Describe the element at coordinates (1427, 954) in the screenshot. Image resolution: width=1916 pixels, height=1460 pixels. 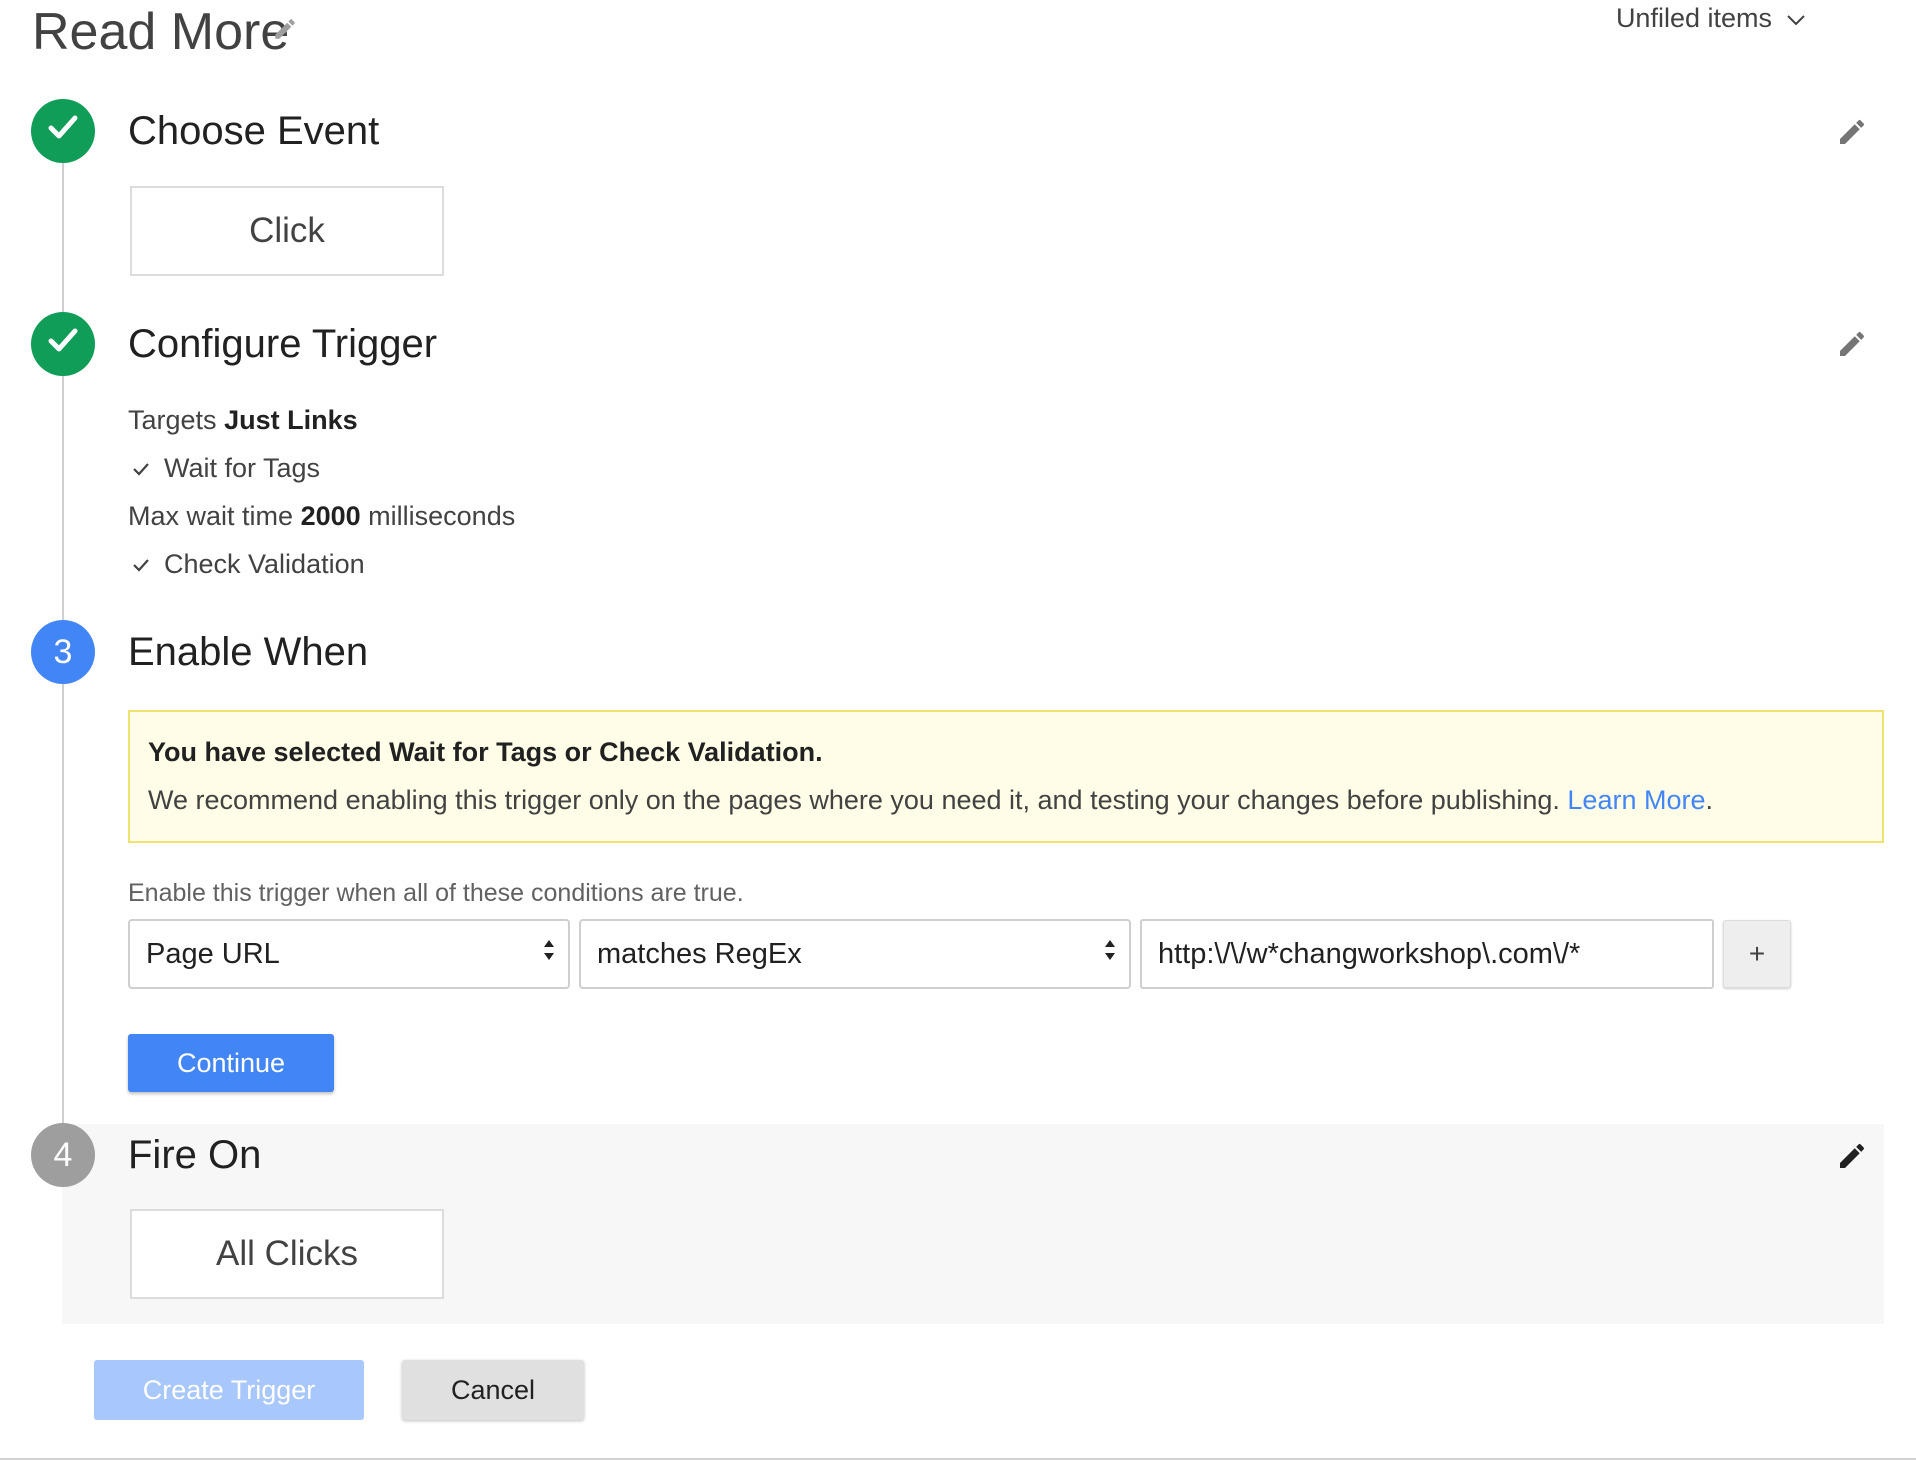
I see `condition-value-input` at that location.